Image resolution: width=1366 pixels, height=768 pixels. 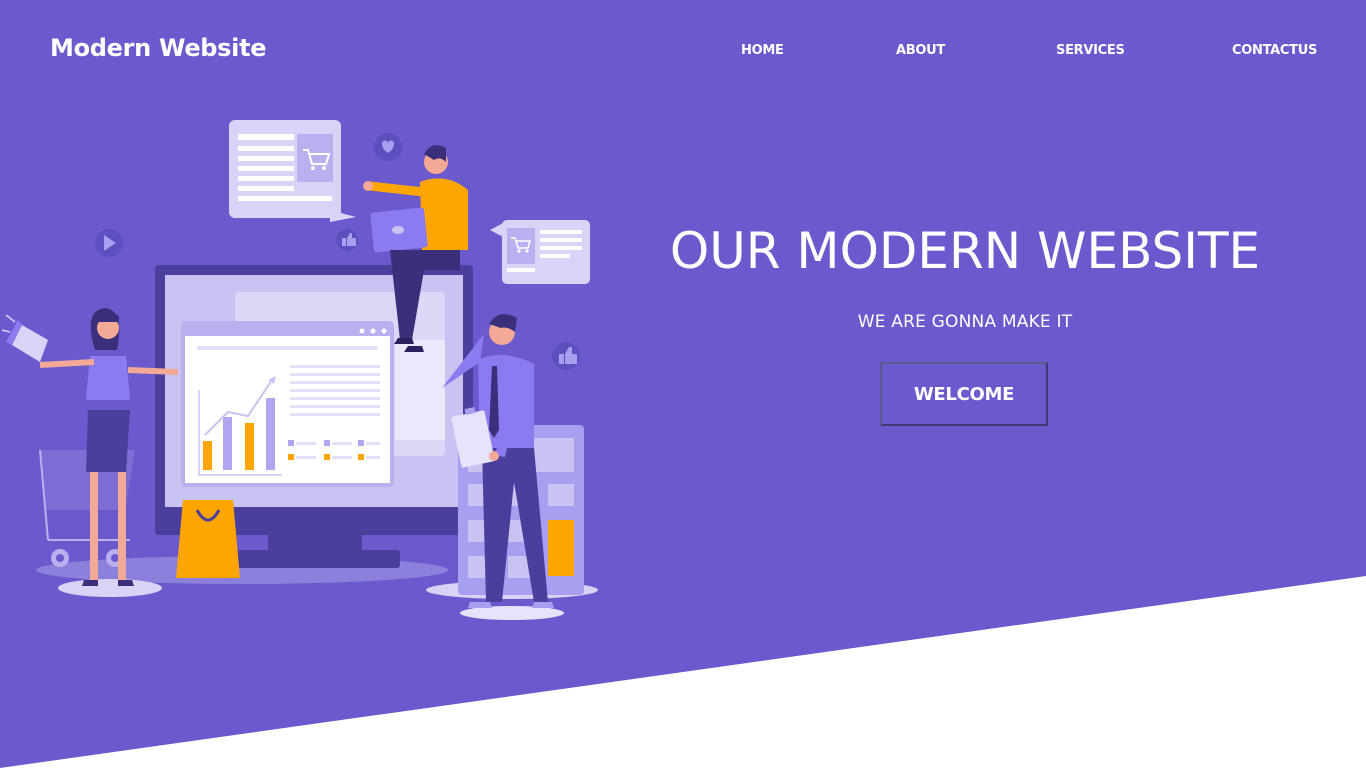 What do you see at coordinates (1274, 50) in the screenshot?
I see `nav-link-contact: CONTACTUS` at bounding box center [1274, 50].